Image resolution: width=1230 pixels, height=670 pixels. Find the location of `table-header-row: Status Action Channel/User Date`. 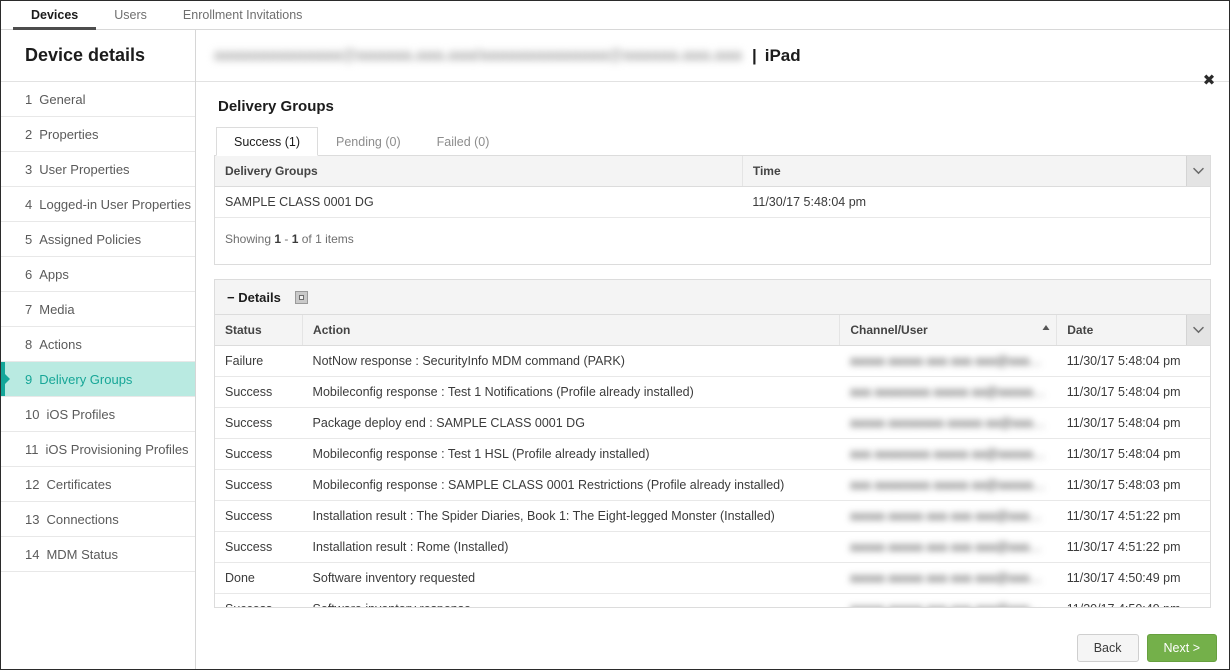

table-header-row: Status Action Channel/User Date is located at coordinates (712, 330).